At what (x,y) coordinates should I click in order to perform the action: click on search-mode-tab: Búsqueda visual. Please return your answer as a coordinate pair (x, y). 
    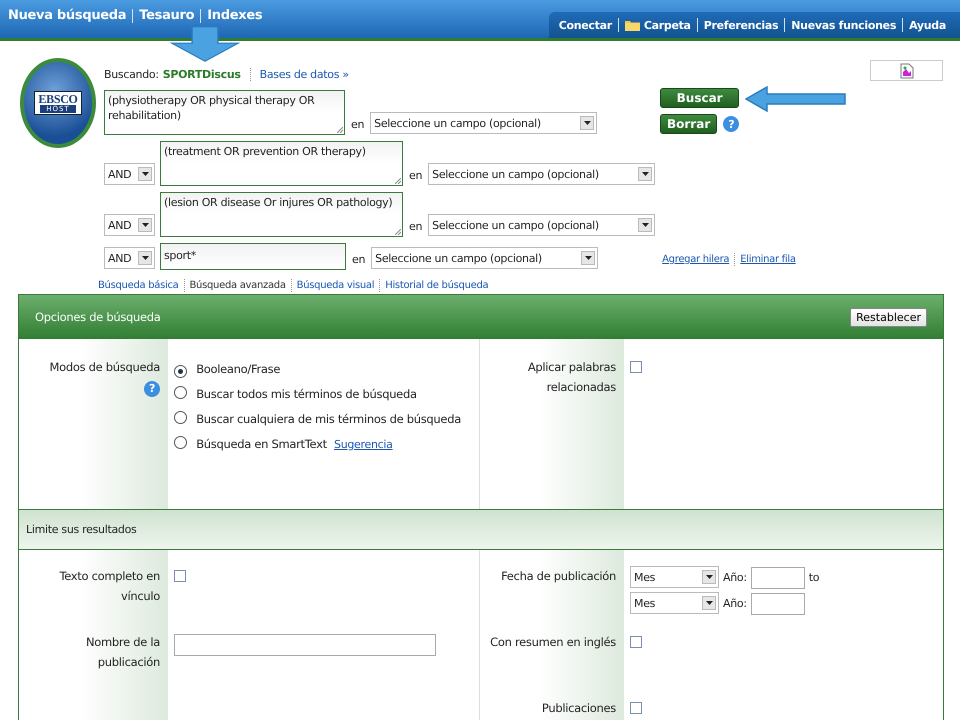
    Looking at the image, I should click on (335, 285).